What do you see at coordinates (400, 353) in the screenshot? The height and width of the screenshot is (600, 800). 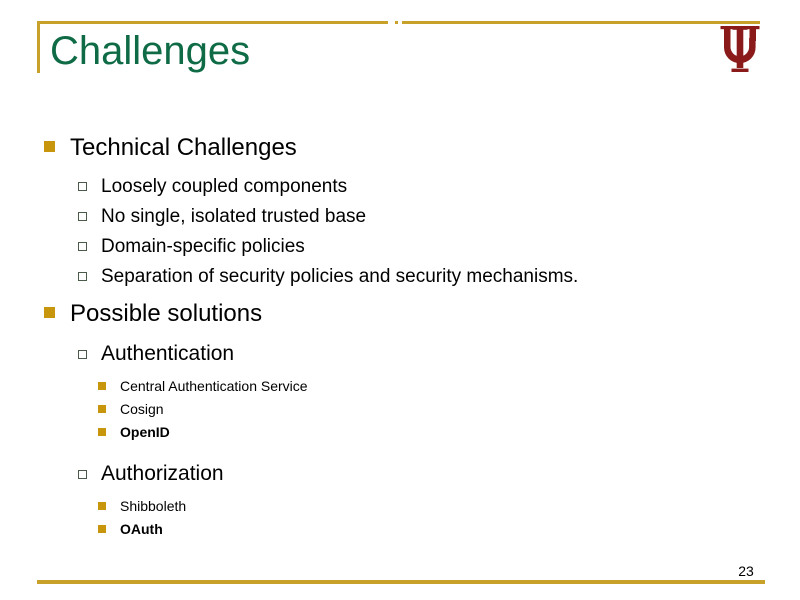 I see `group-heading-authentication: Authentication` at bounding box center [400, 353].